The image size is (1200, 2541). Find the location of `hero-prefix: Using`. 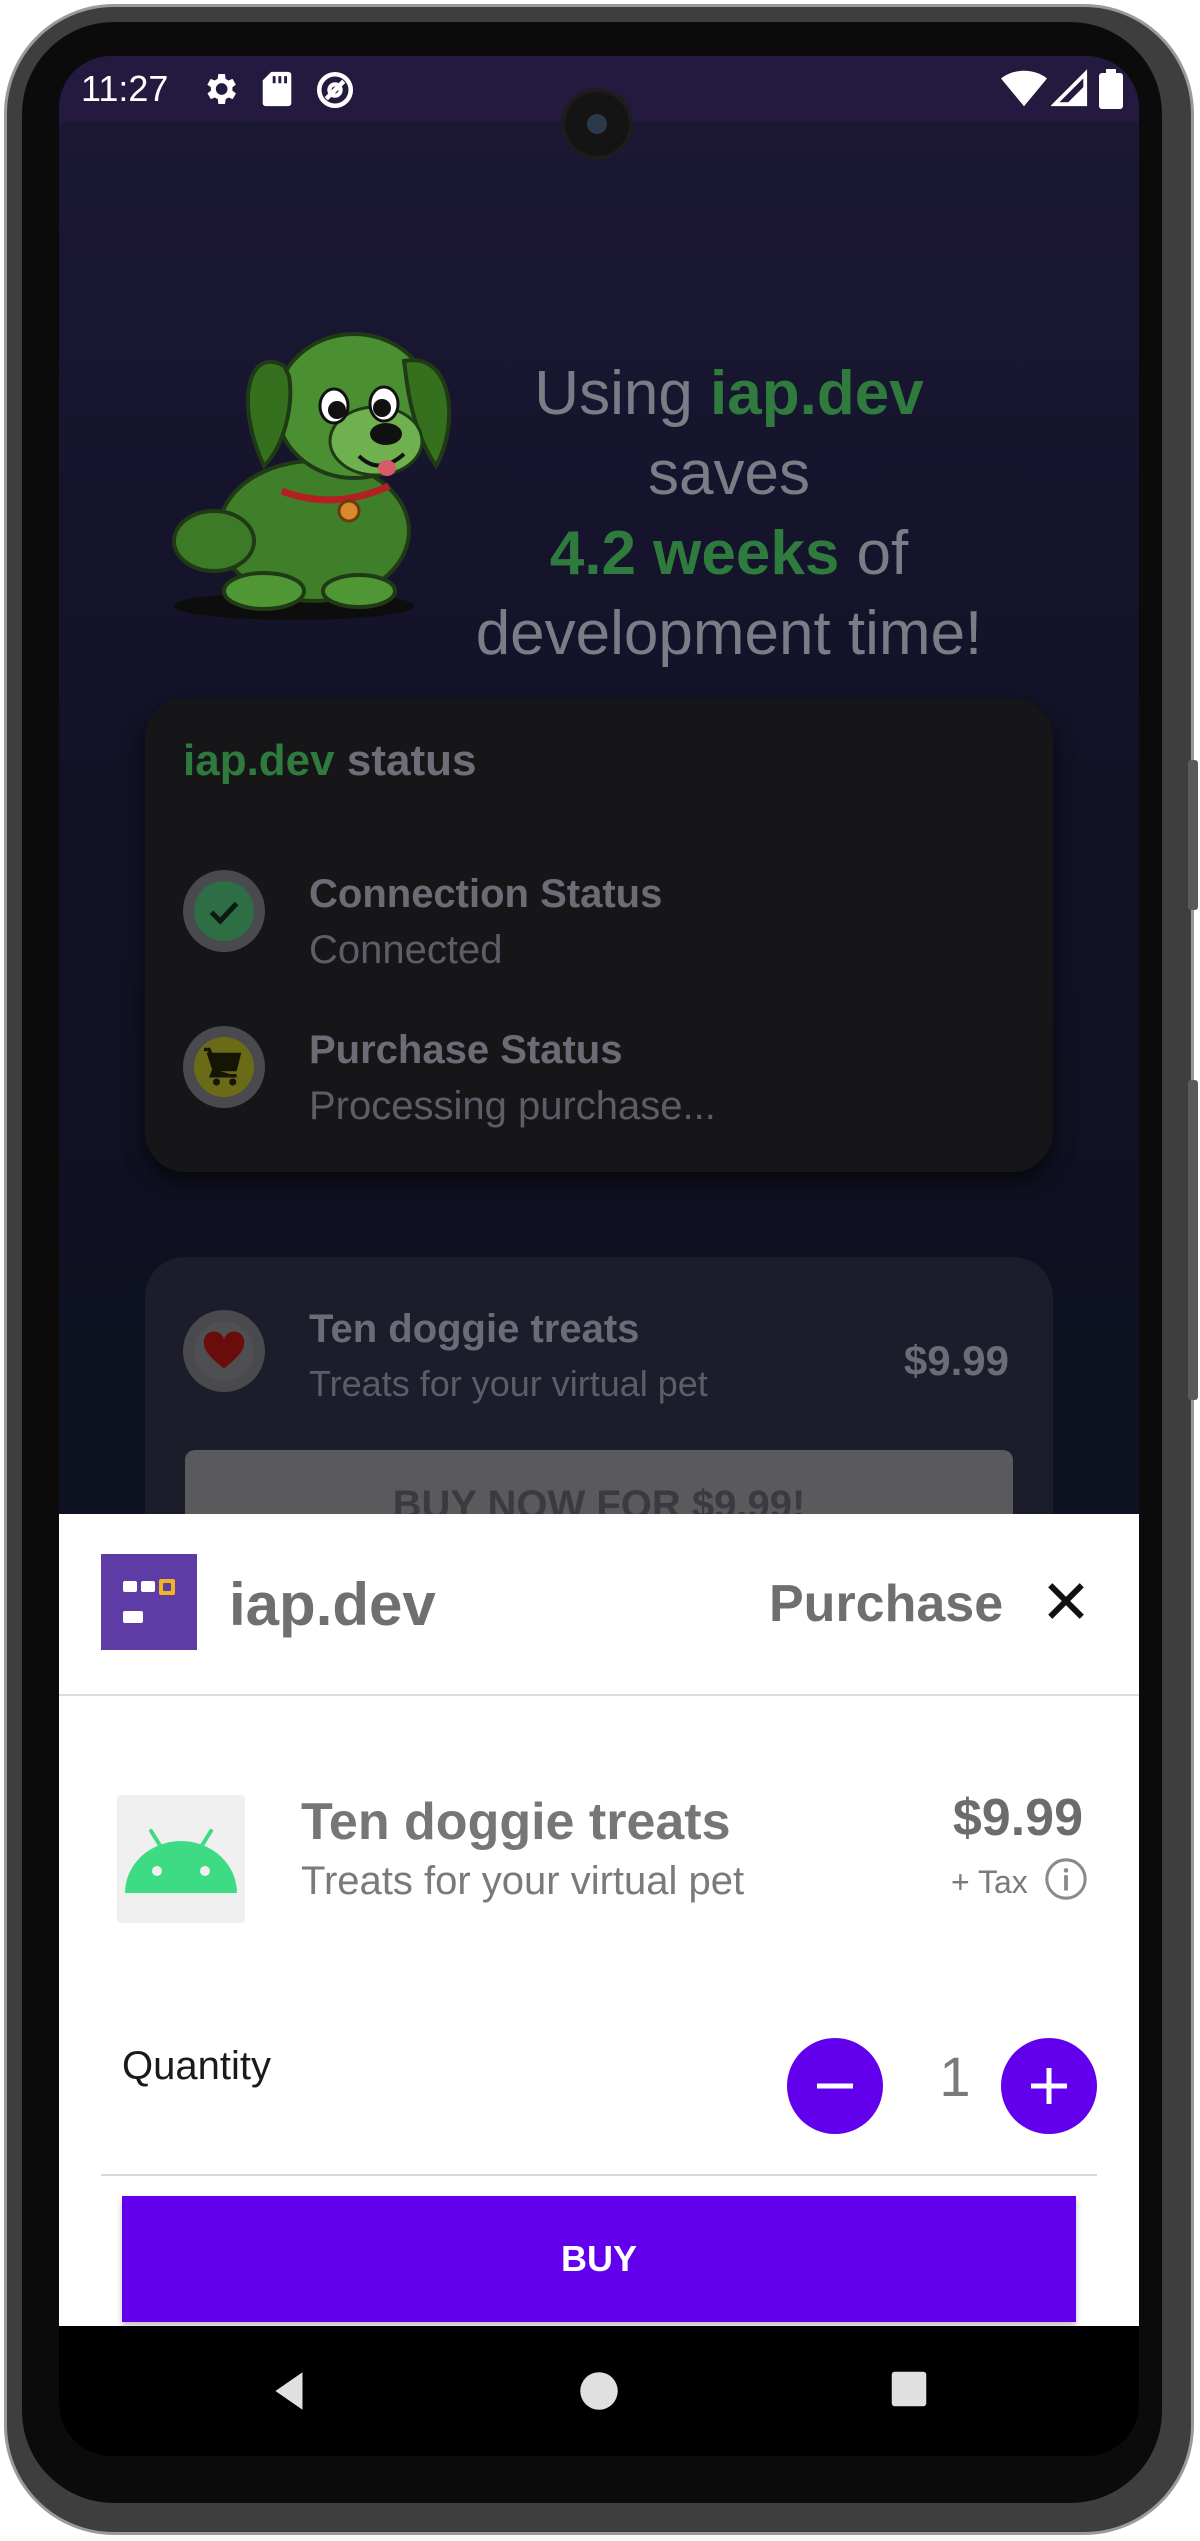

hero-prefix: Using is located at coordinates (622, 393).